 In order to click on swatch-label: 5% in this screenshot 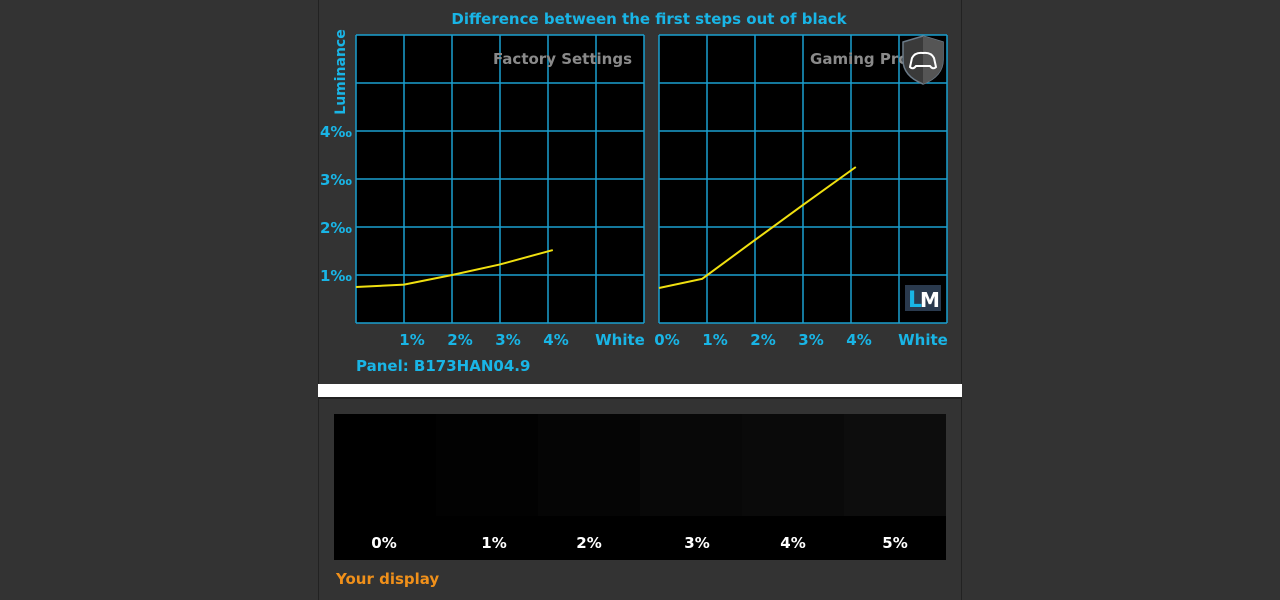, I will do `click(895, 543)`.